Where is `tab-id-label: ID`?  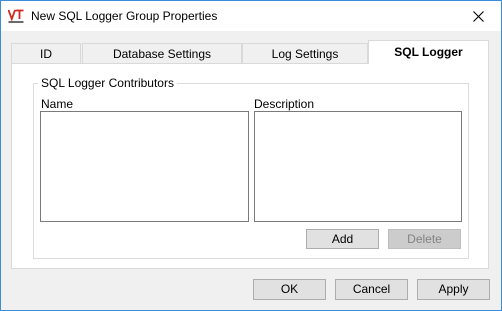
tab-id-label: ID is located at coordinates (46, 54).